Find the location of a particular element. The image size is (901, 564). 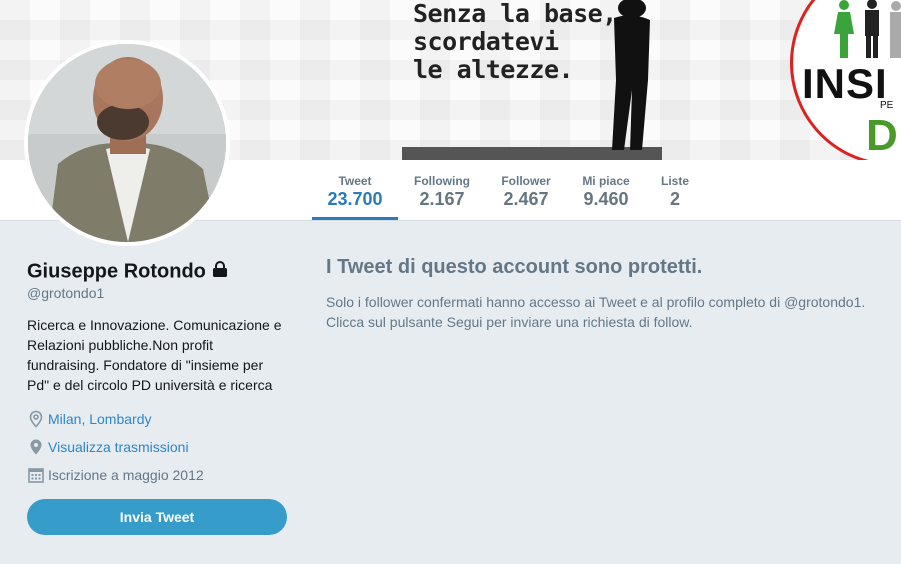

logo-wordmark: INSI is located at coordinates (845, 83).